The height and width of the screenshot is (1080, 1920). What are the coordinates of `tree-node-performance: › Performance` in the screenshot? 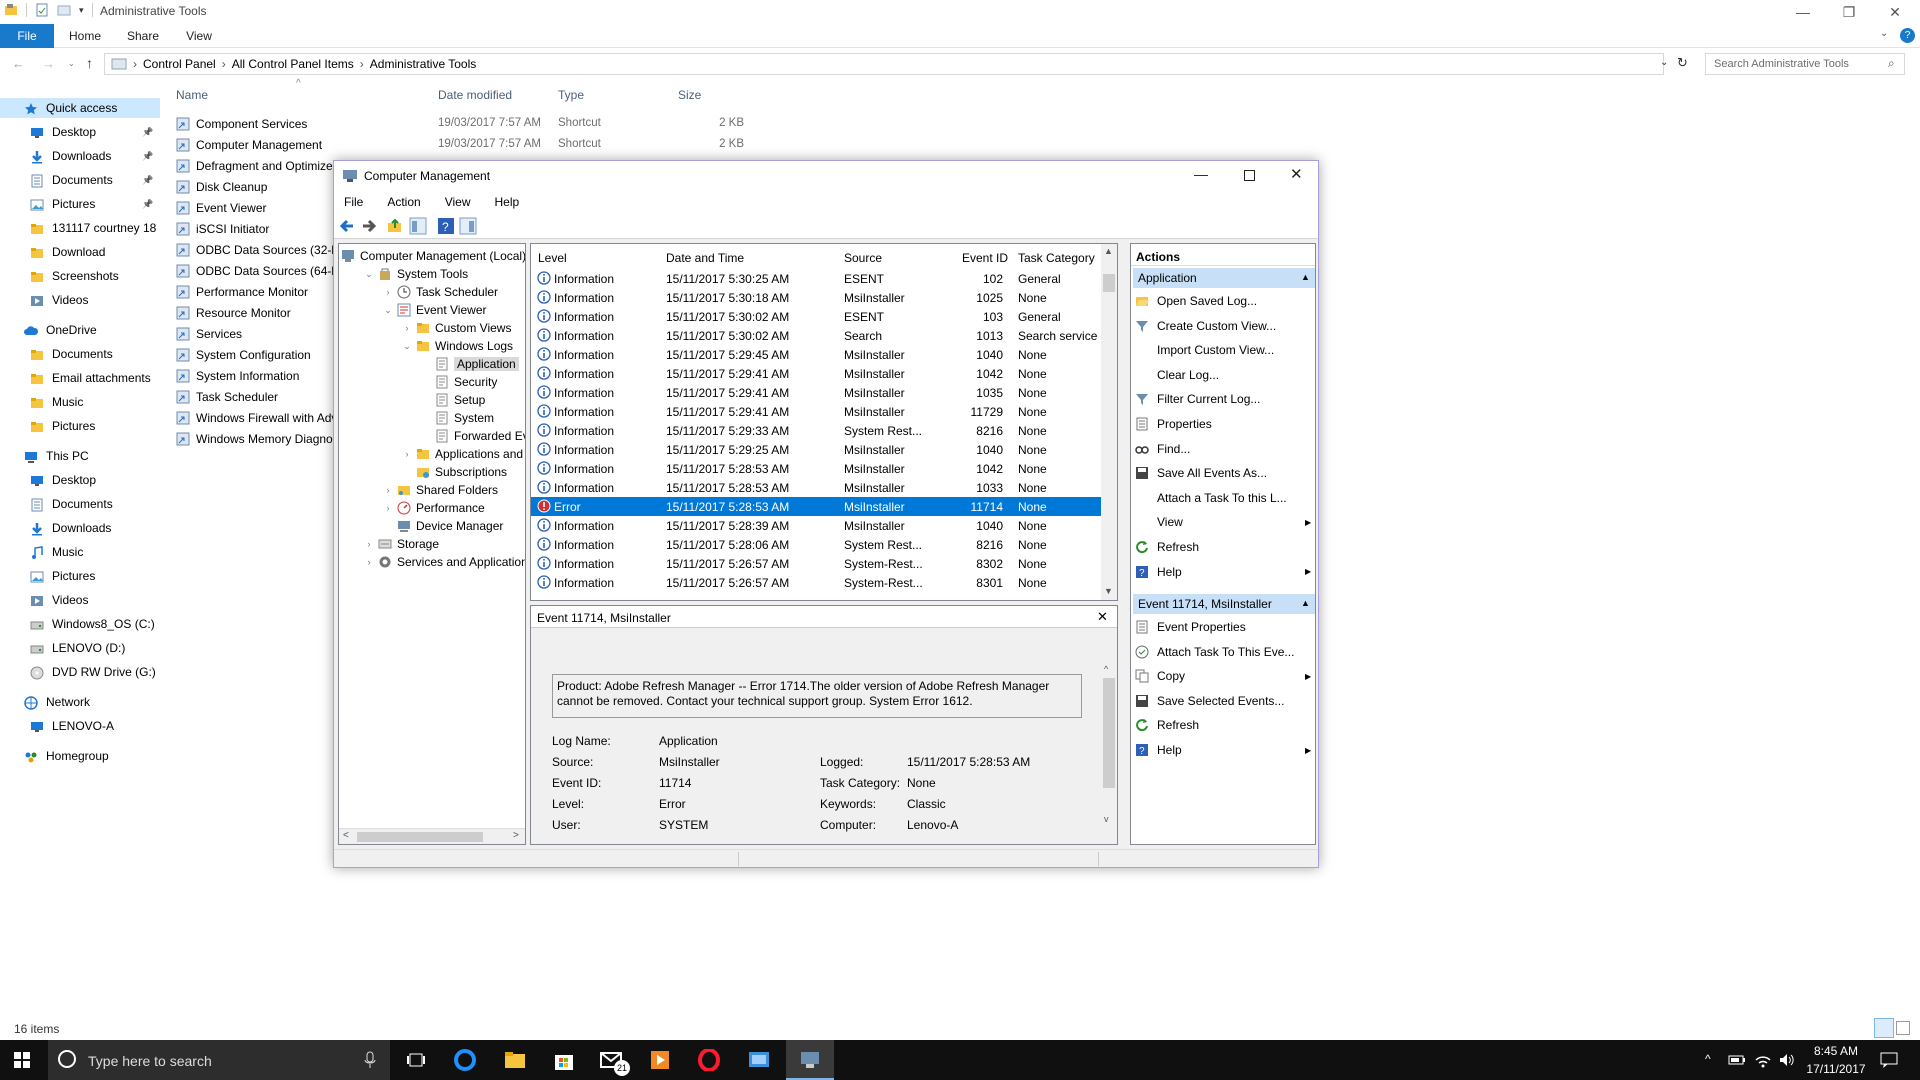 It's located at (434, 508).